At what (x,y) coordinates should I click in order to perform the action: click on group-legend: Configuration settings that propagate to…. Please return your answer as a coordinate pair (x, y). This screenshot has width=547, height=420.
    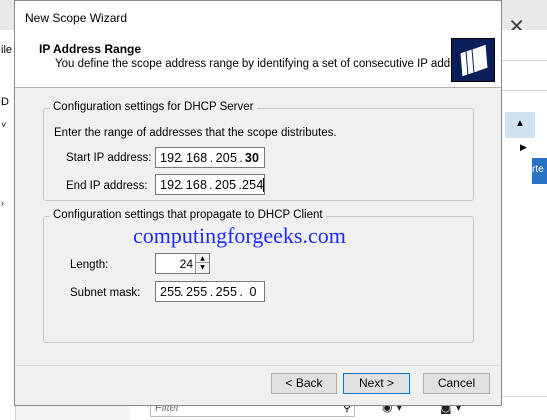
    Looking at the image, I should click on (188, 215).